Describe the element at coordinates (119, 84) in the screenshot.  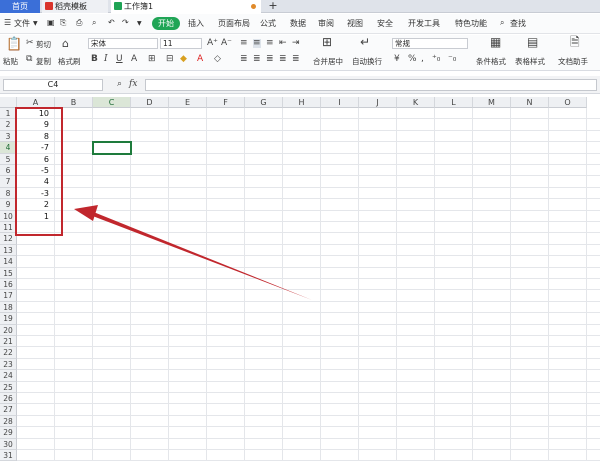
I see `zoom-search-icon: ⌕` at that location.